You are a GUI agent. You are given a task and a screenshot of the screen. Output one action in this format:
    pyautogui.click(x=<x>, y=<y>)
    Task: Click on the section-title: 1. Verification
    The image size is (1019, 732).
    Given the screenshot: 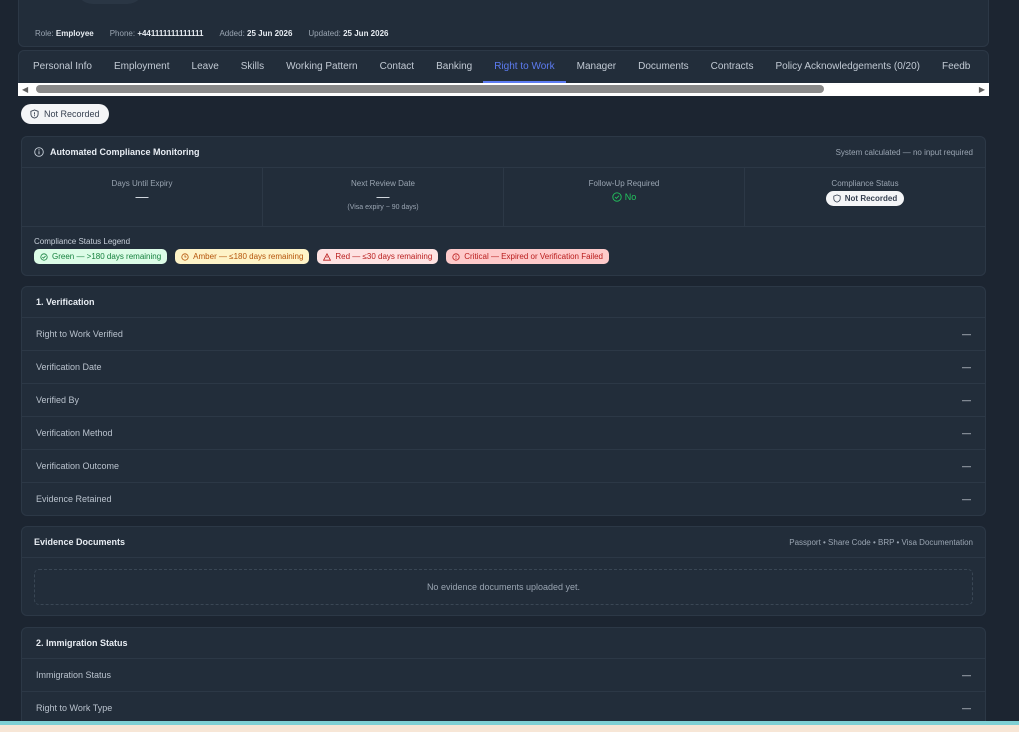 What is the action you would take?
    pyautogui.click(x=65, y=302)
    